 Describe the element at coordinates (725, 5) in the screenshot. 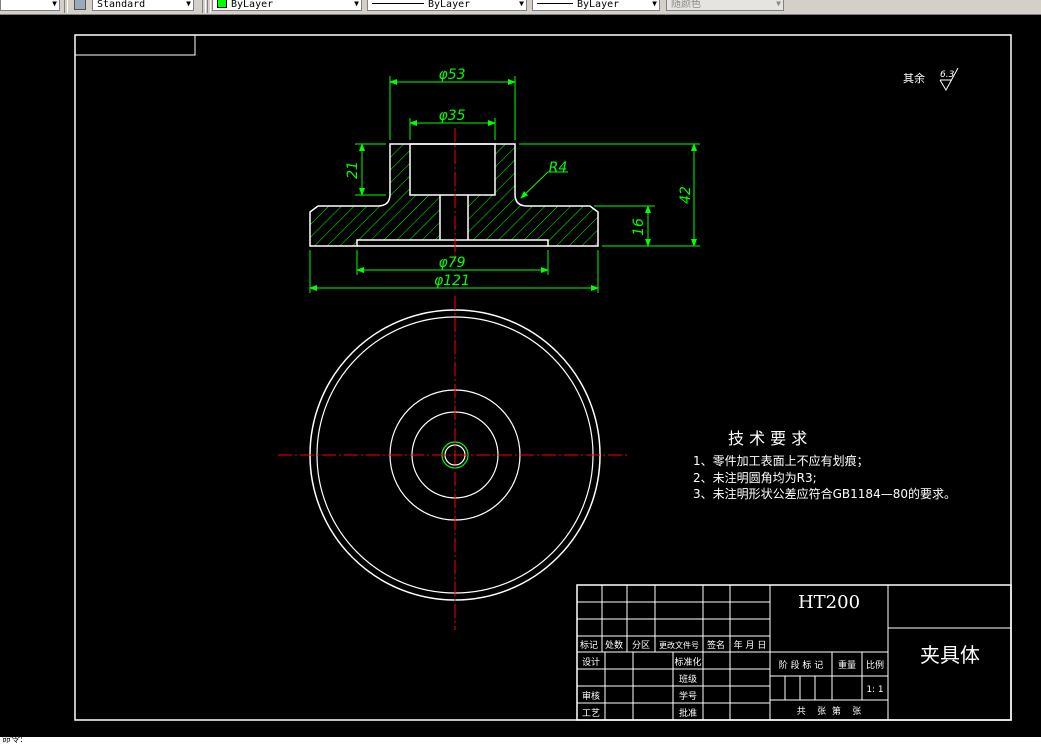

I see `plot-style-dropdown: 随颜色 ▼` at that location.